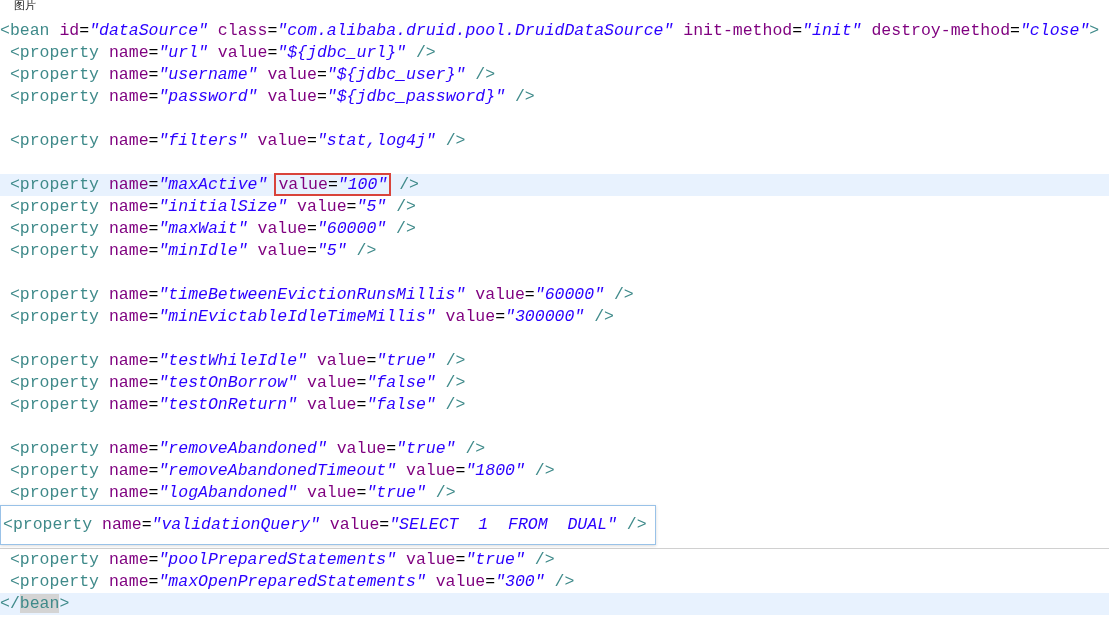 Image resolution: width=1109 pixels, height=627 pixels. Describe the element at coordinates (212, 207) in the screenshot. I see `code-line: <property name="initialSize" value="5" />` at that location.